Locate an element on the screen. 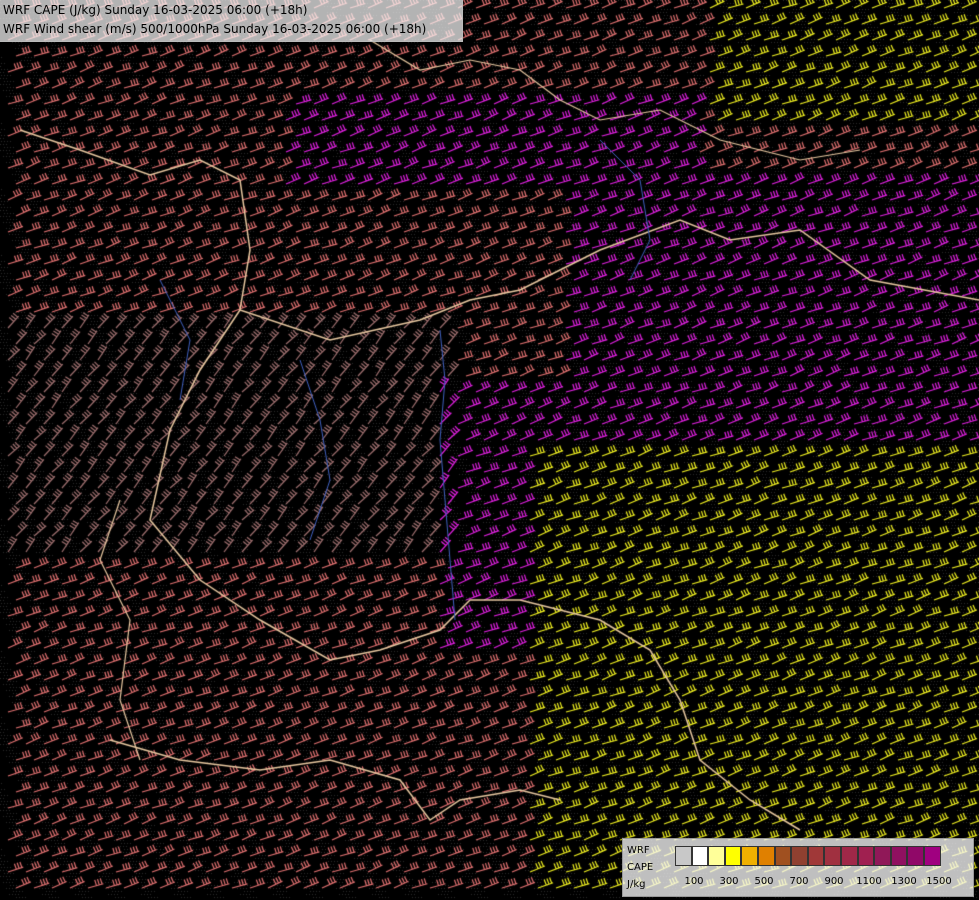 The height and width of the screenshot is (900, 979). legend-field-label: CAPE is located at coordinates (640, 867).